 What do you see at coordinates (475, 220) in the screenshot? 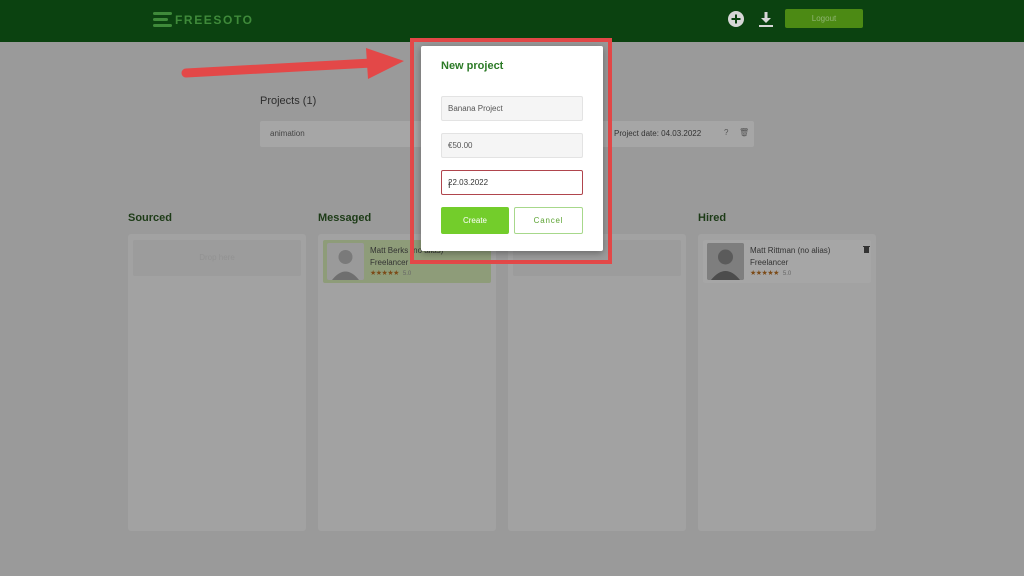
I see `create-button: Create` at bounding box center [475, 220].